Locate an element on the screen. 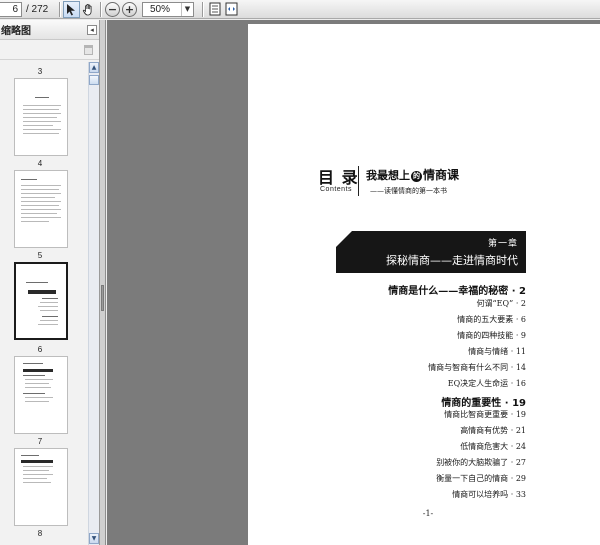  thumbnail-tools is located at coordinates (49, 50).